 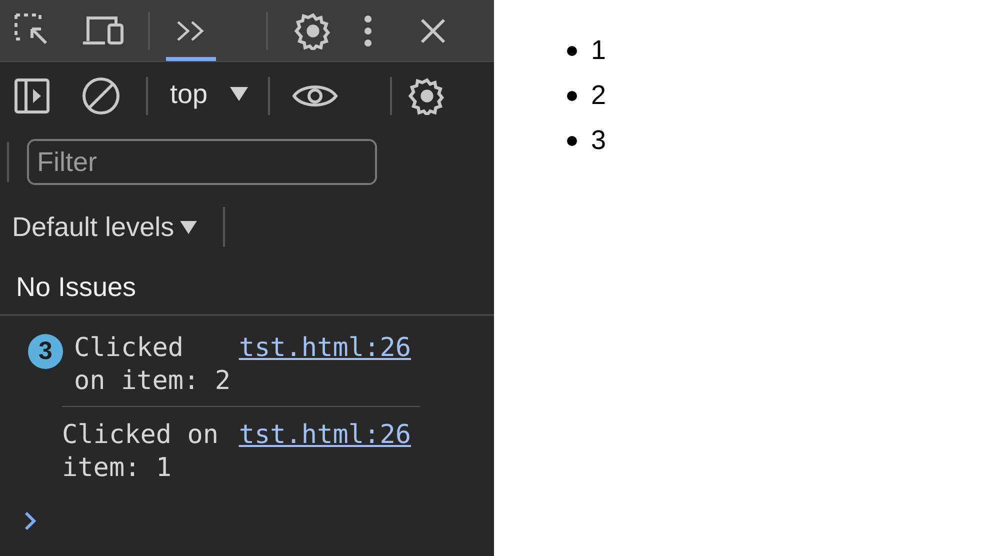 What do you see at coordinates (598, 141) in the screenshot?
I see `list-item: 3` at bounding box center [598, 141].